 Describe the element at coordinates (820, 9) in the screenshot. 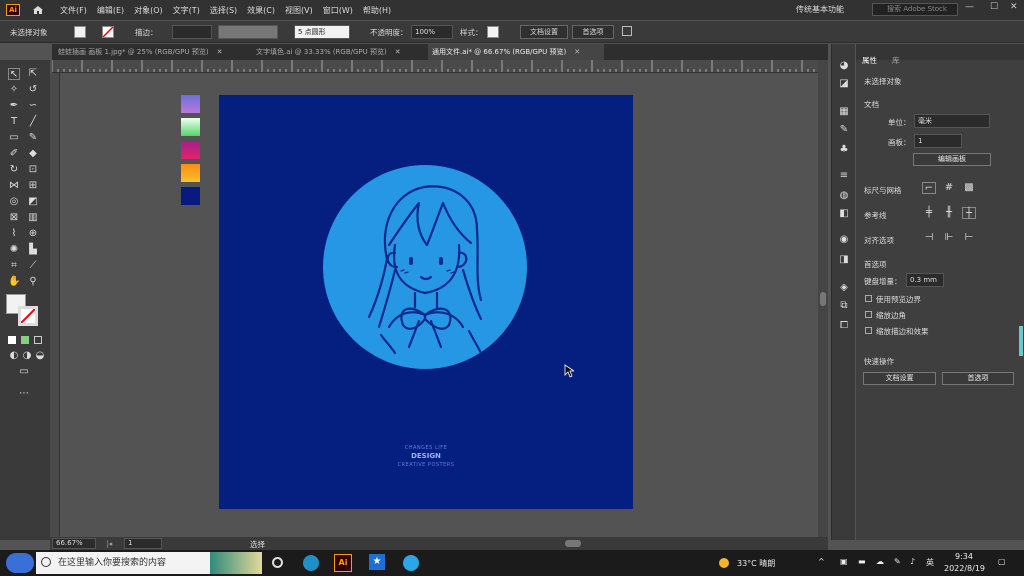

I see `workspace-switcher: 传统基本功能` at that location.